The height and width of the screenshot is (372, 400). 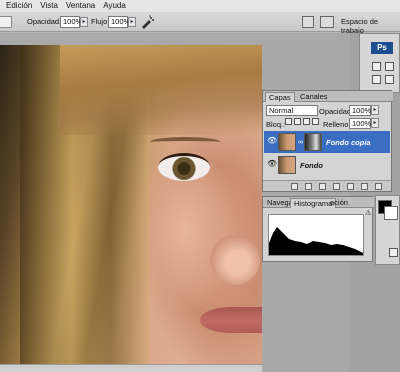 What do you see at coordinates (200, 6) in the screenshot?
I see `menu-bar: Edición Vista Ventana Ayuda` at bounding box center [200, 6].